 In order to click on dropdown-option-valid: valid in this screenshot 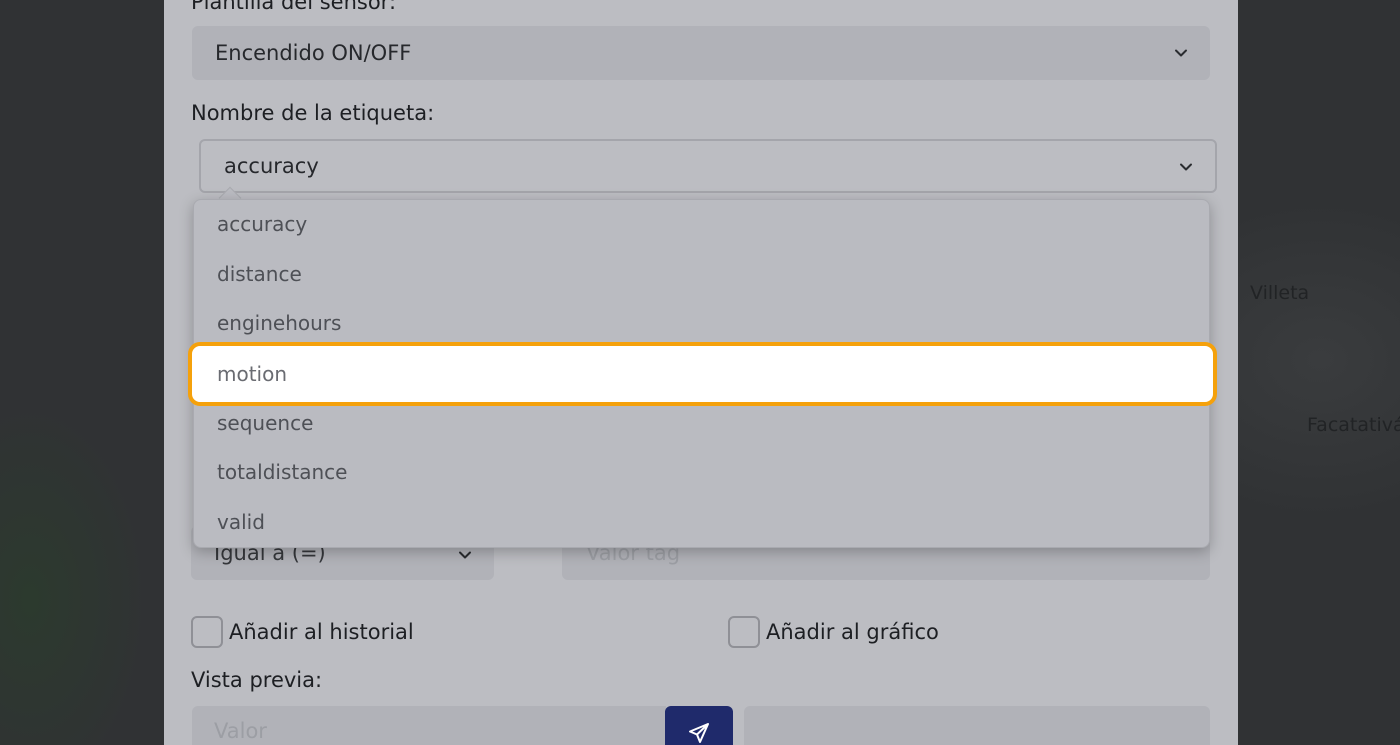, I will do `click(241, 522)`.